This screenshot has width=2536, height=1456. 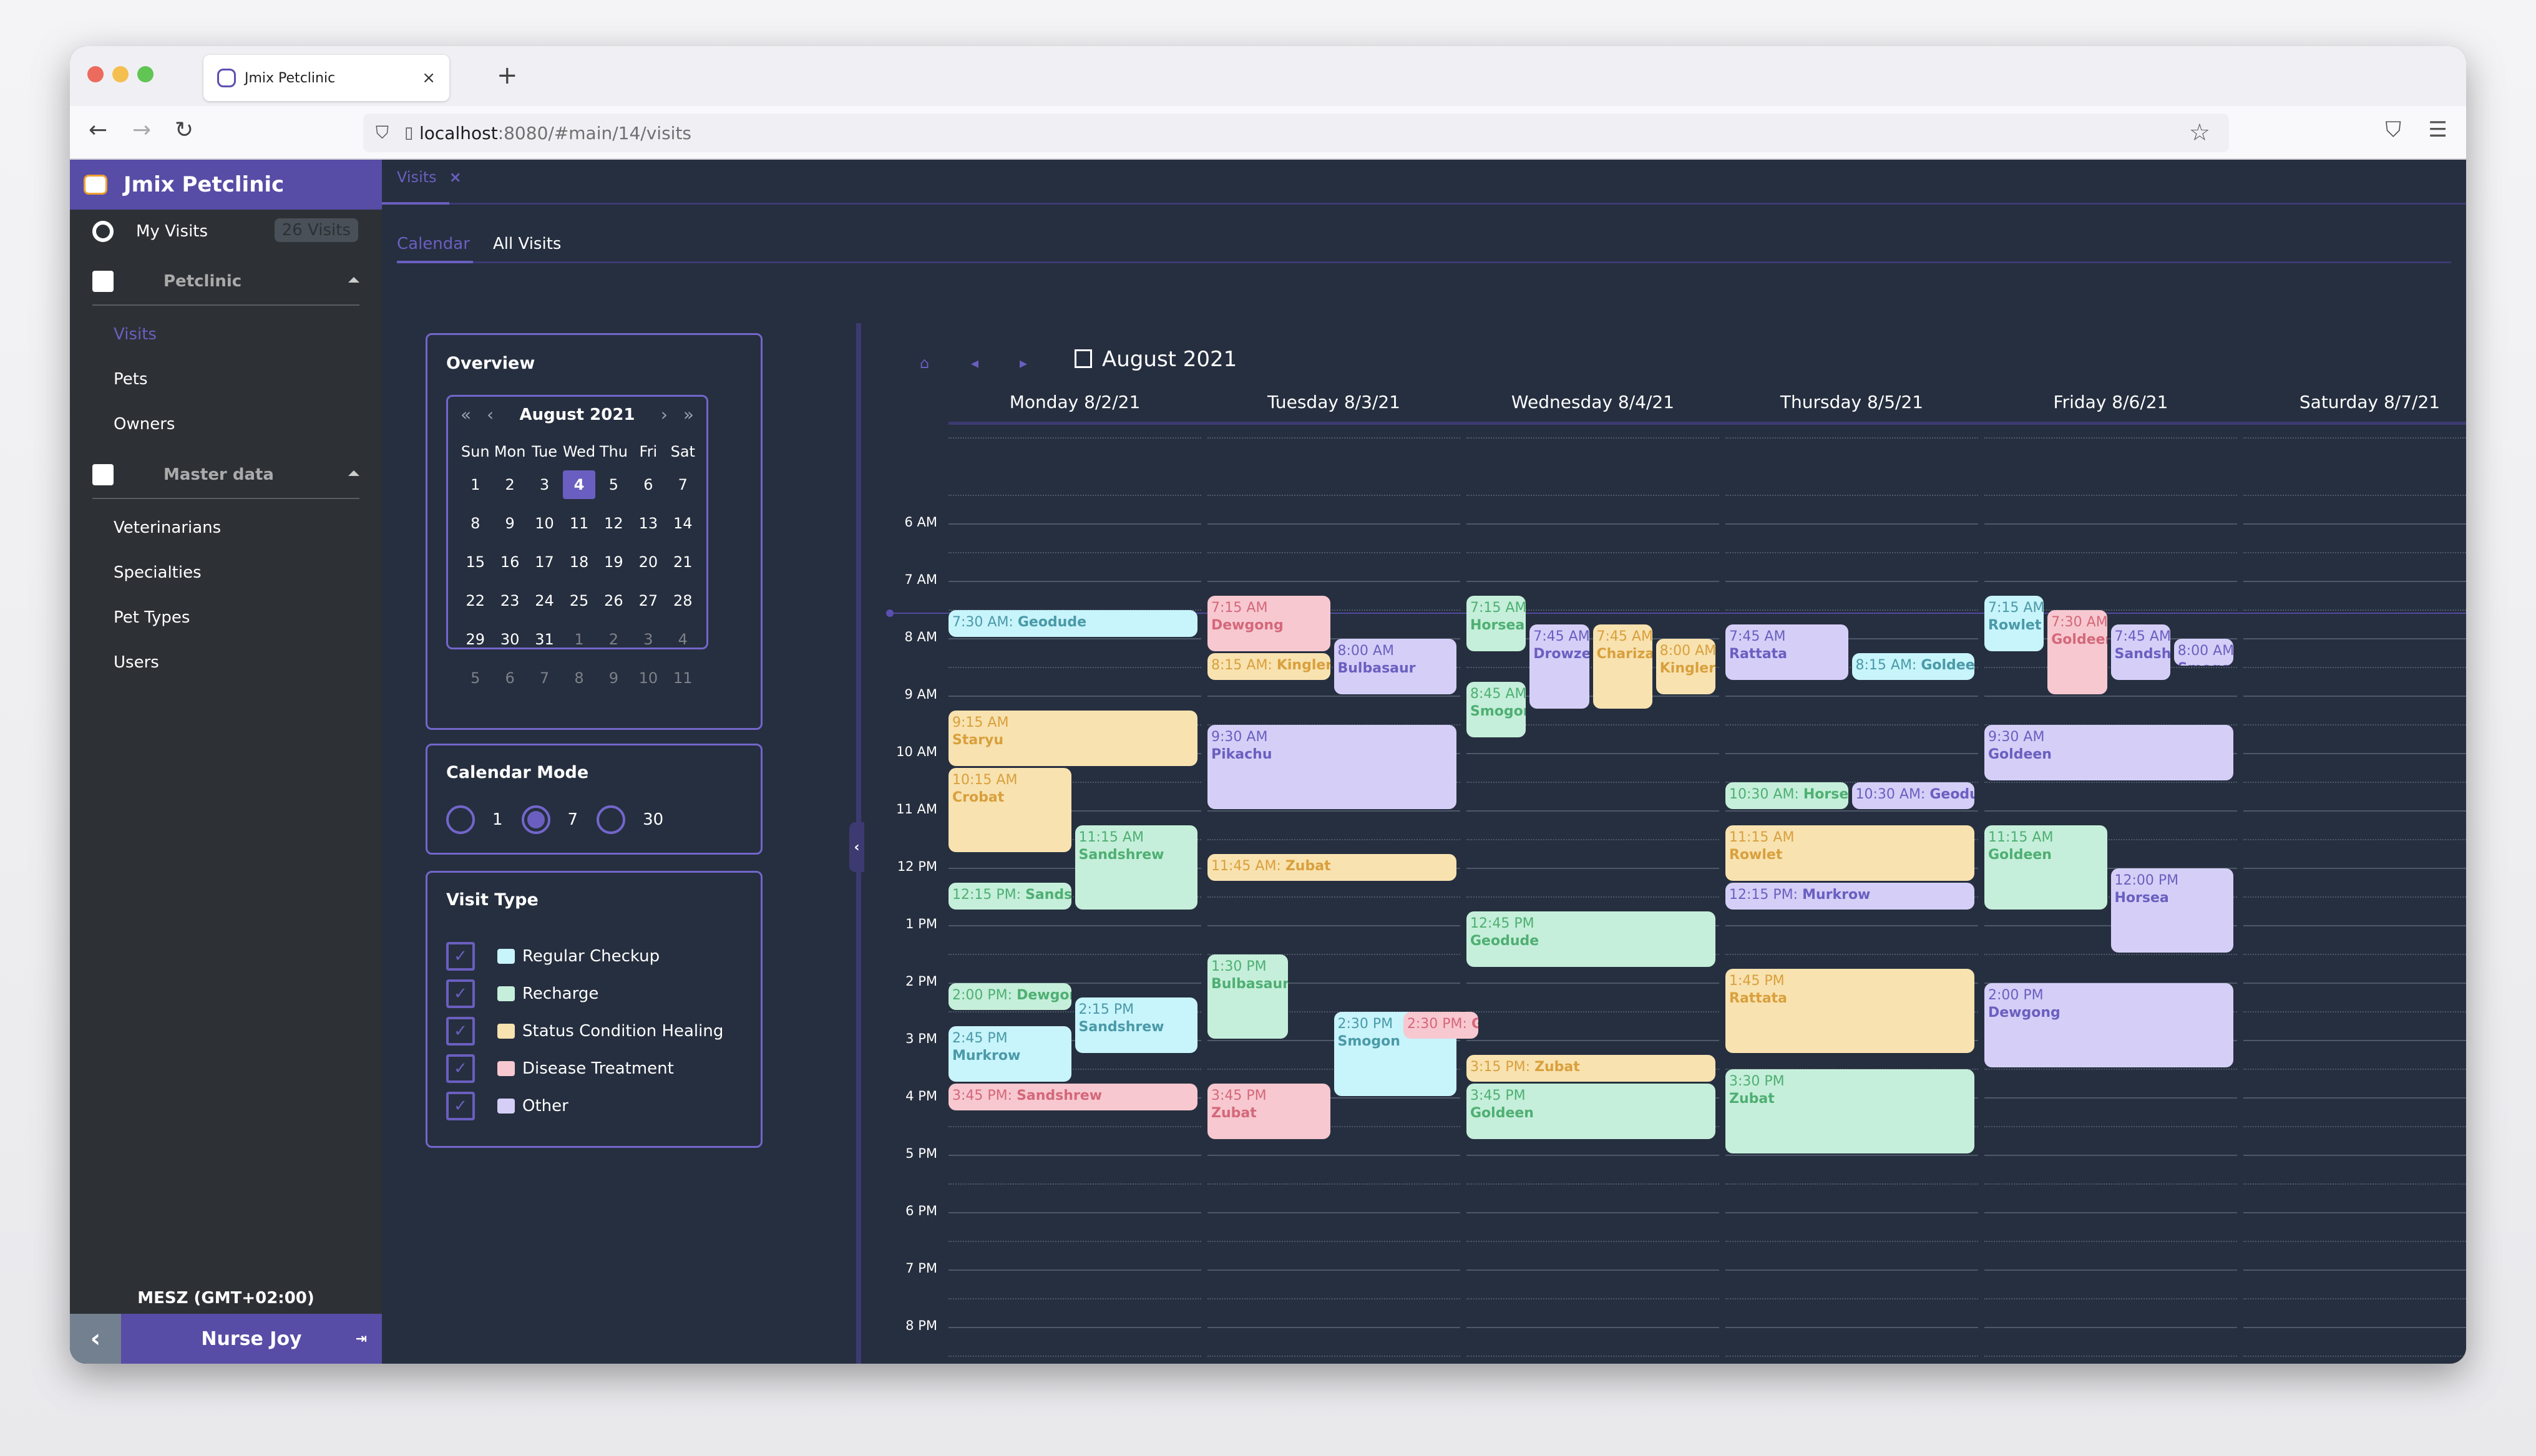 What do you see at coordinates (509, 640) in the screenshot?
I see `mini-calendar-day: 30` at bounding box center [509, 640].